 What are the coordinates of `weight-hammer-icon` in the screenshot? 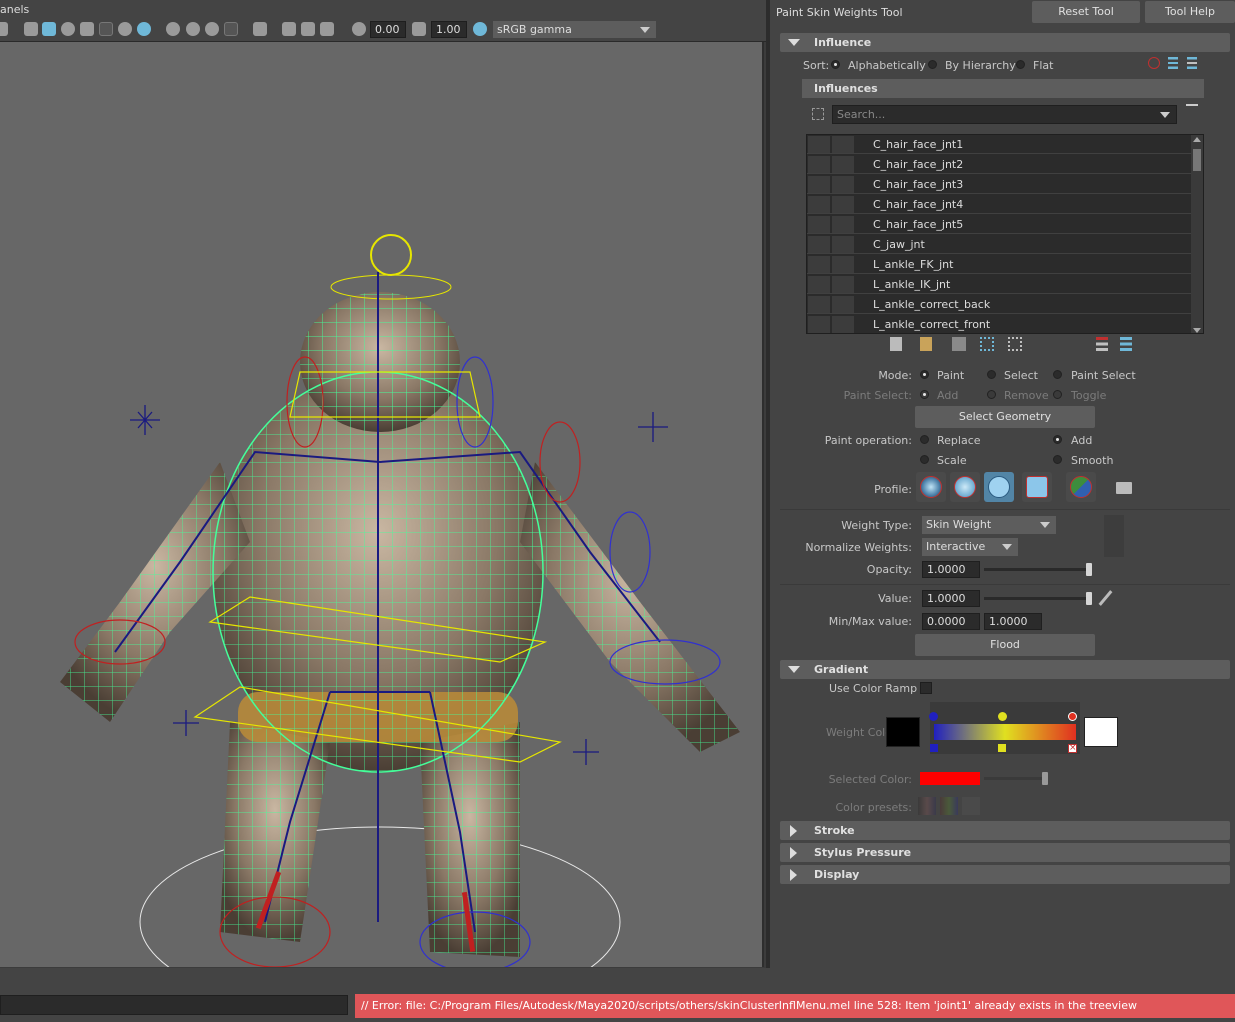 It's located at (959, 344).